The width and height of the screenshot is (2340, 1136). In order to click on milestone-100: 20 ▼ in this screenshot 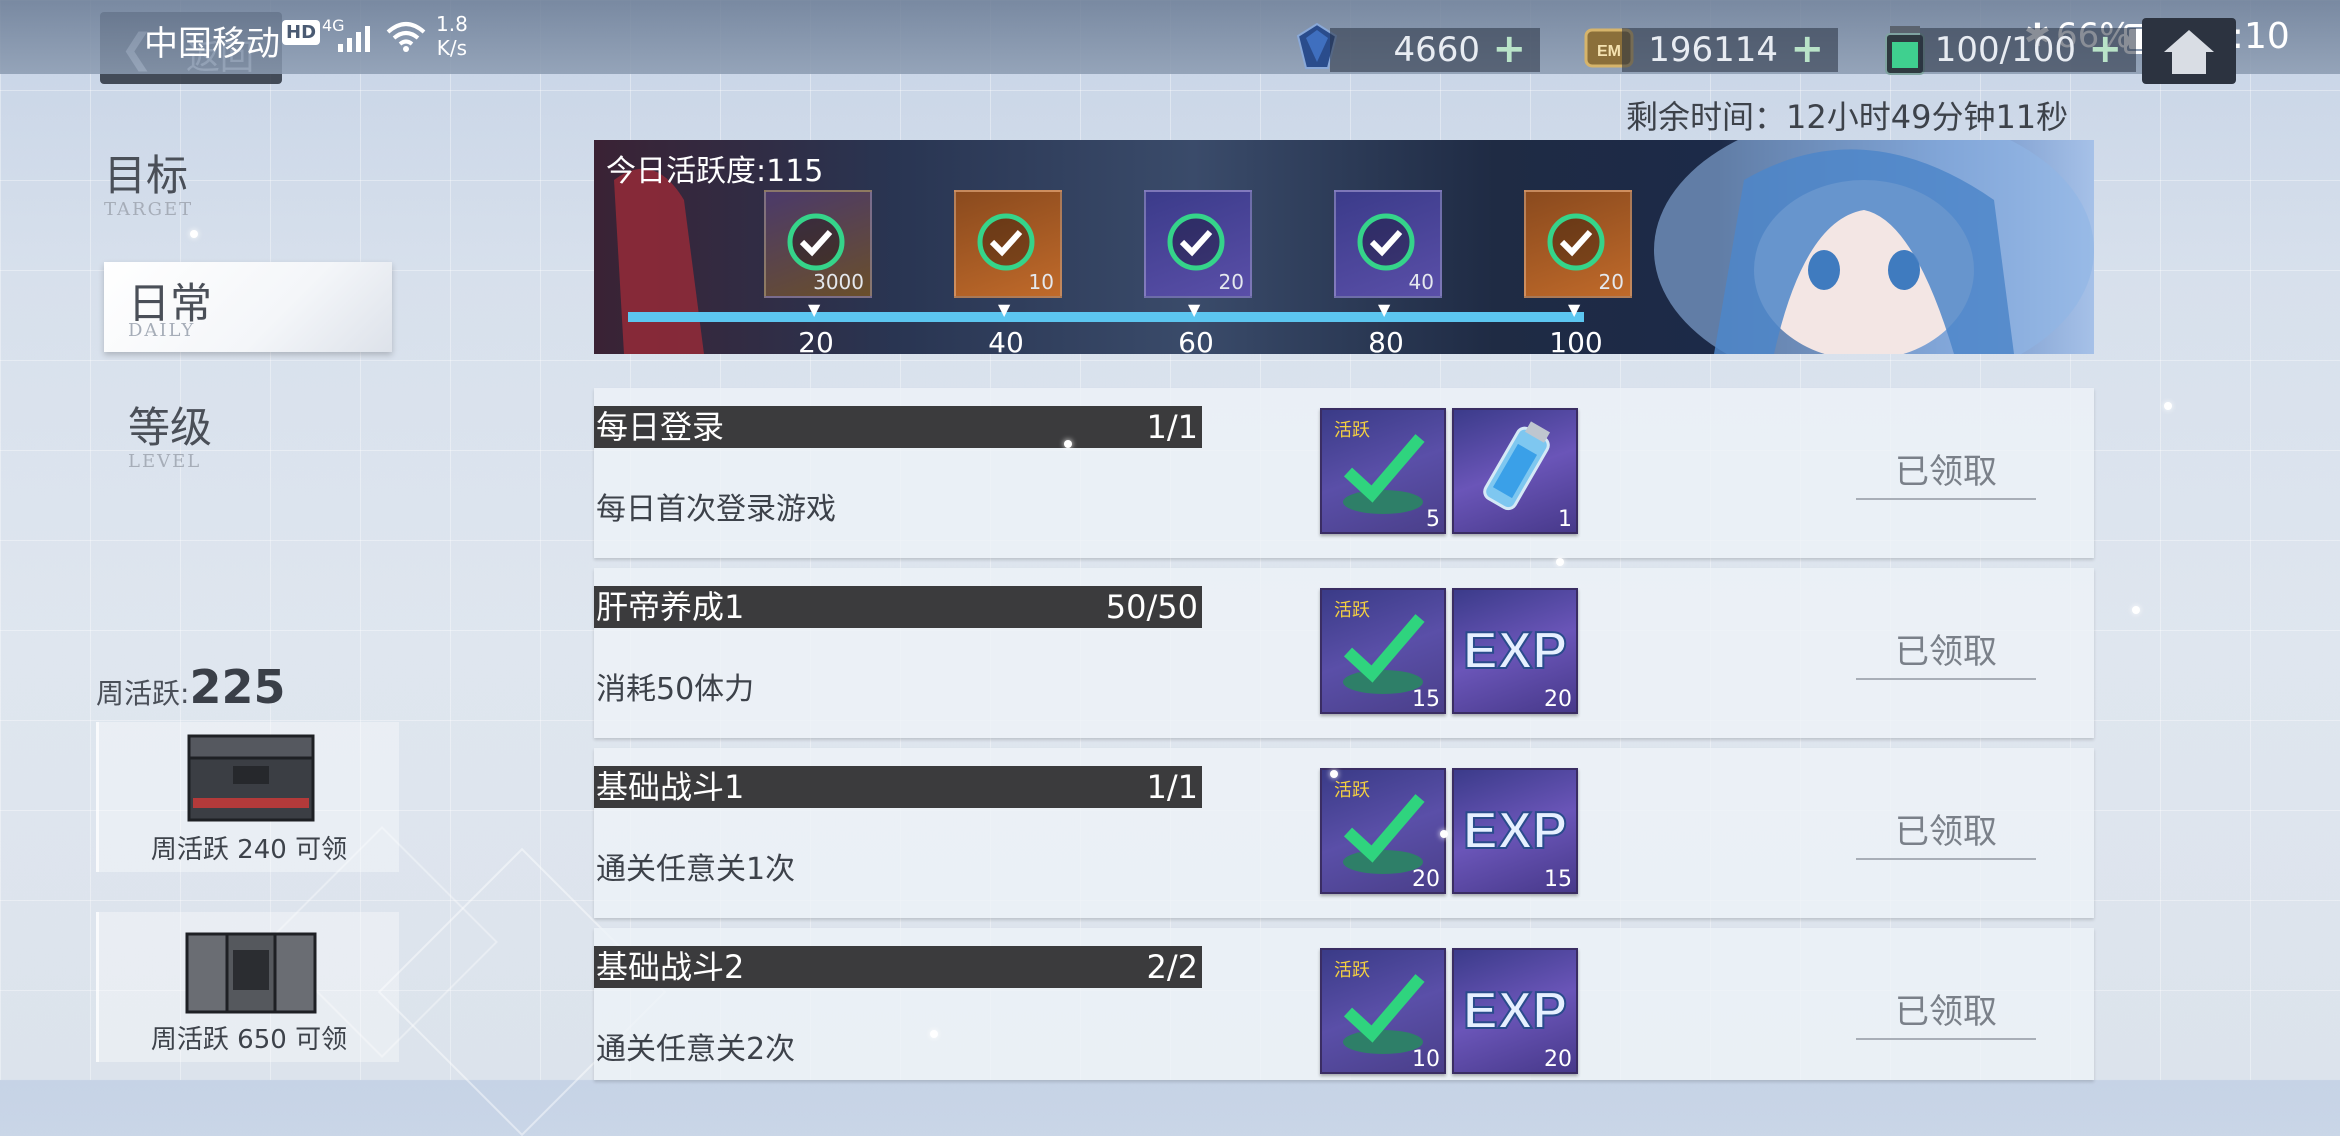, I will do `click(1578, 254)`.